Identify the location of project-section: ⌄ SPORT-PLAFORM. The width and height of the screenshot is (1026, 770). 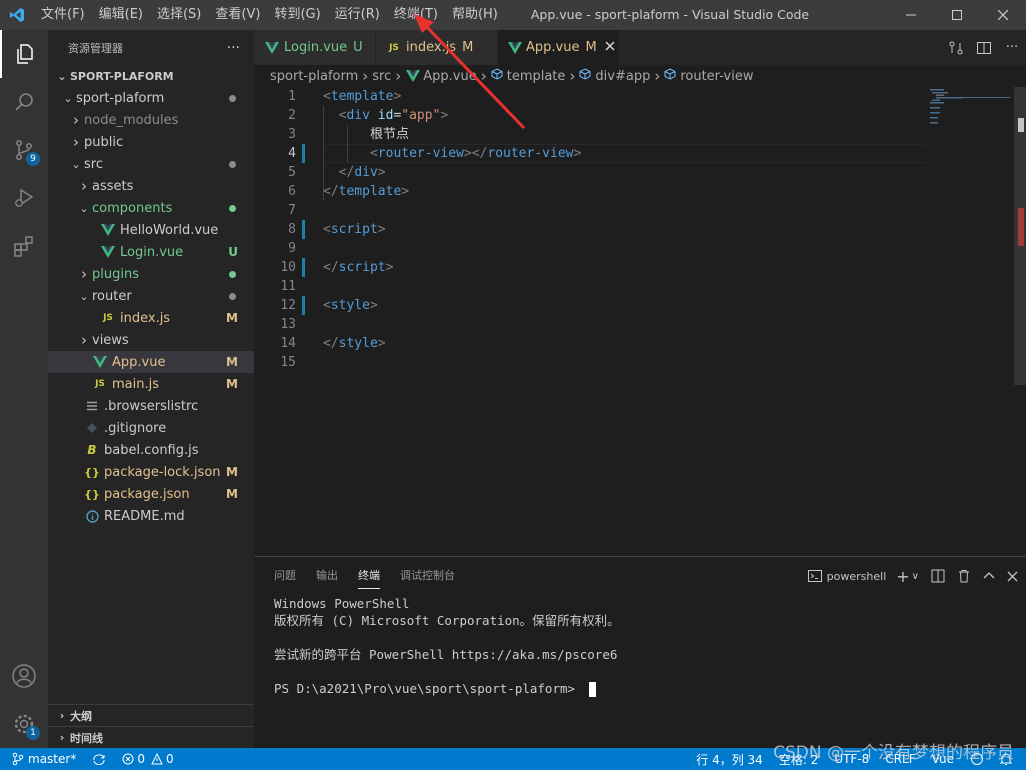
(151, 76).